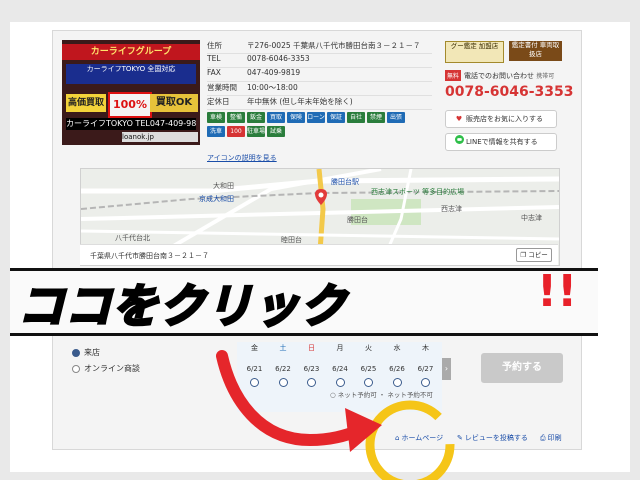 The height and width of the screenshot is (480, 640). Describe the element at coordinates (543, 437) in the screenshot. I see `printer-icon: ⎙` at that location.